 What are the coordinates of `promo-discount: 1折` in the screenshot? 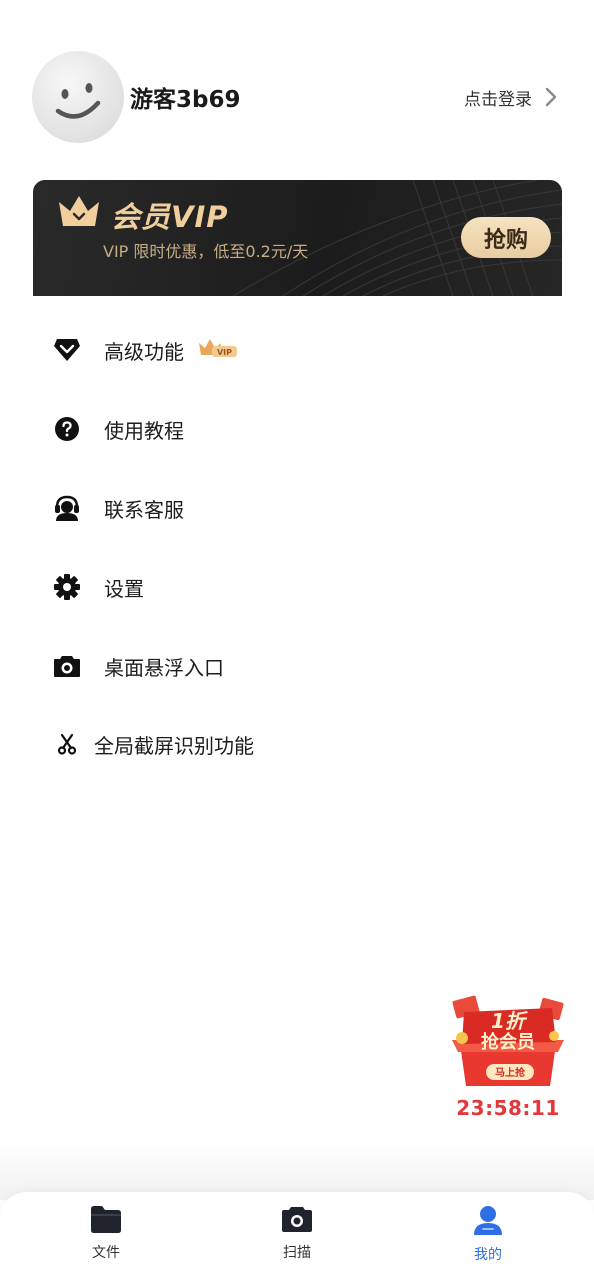 It's located at (509, 1021).